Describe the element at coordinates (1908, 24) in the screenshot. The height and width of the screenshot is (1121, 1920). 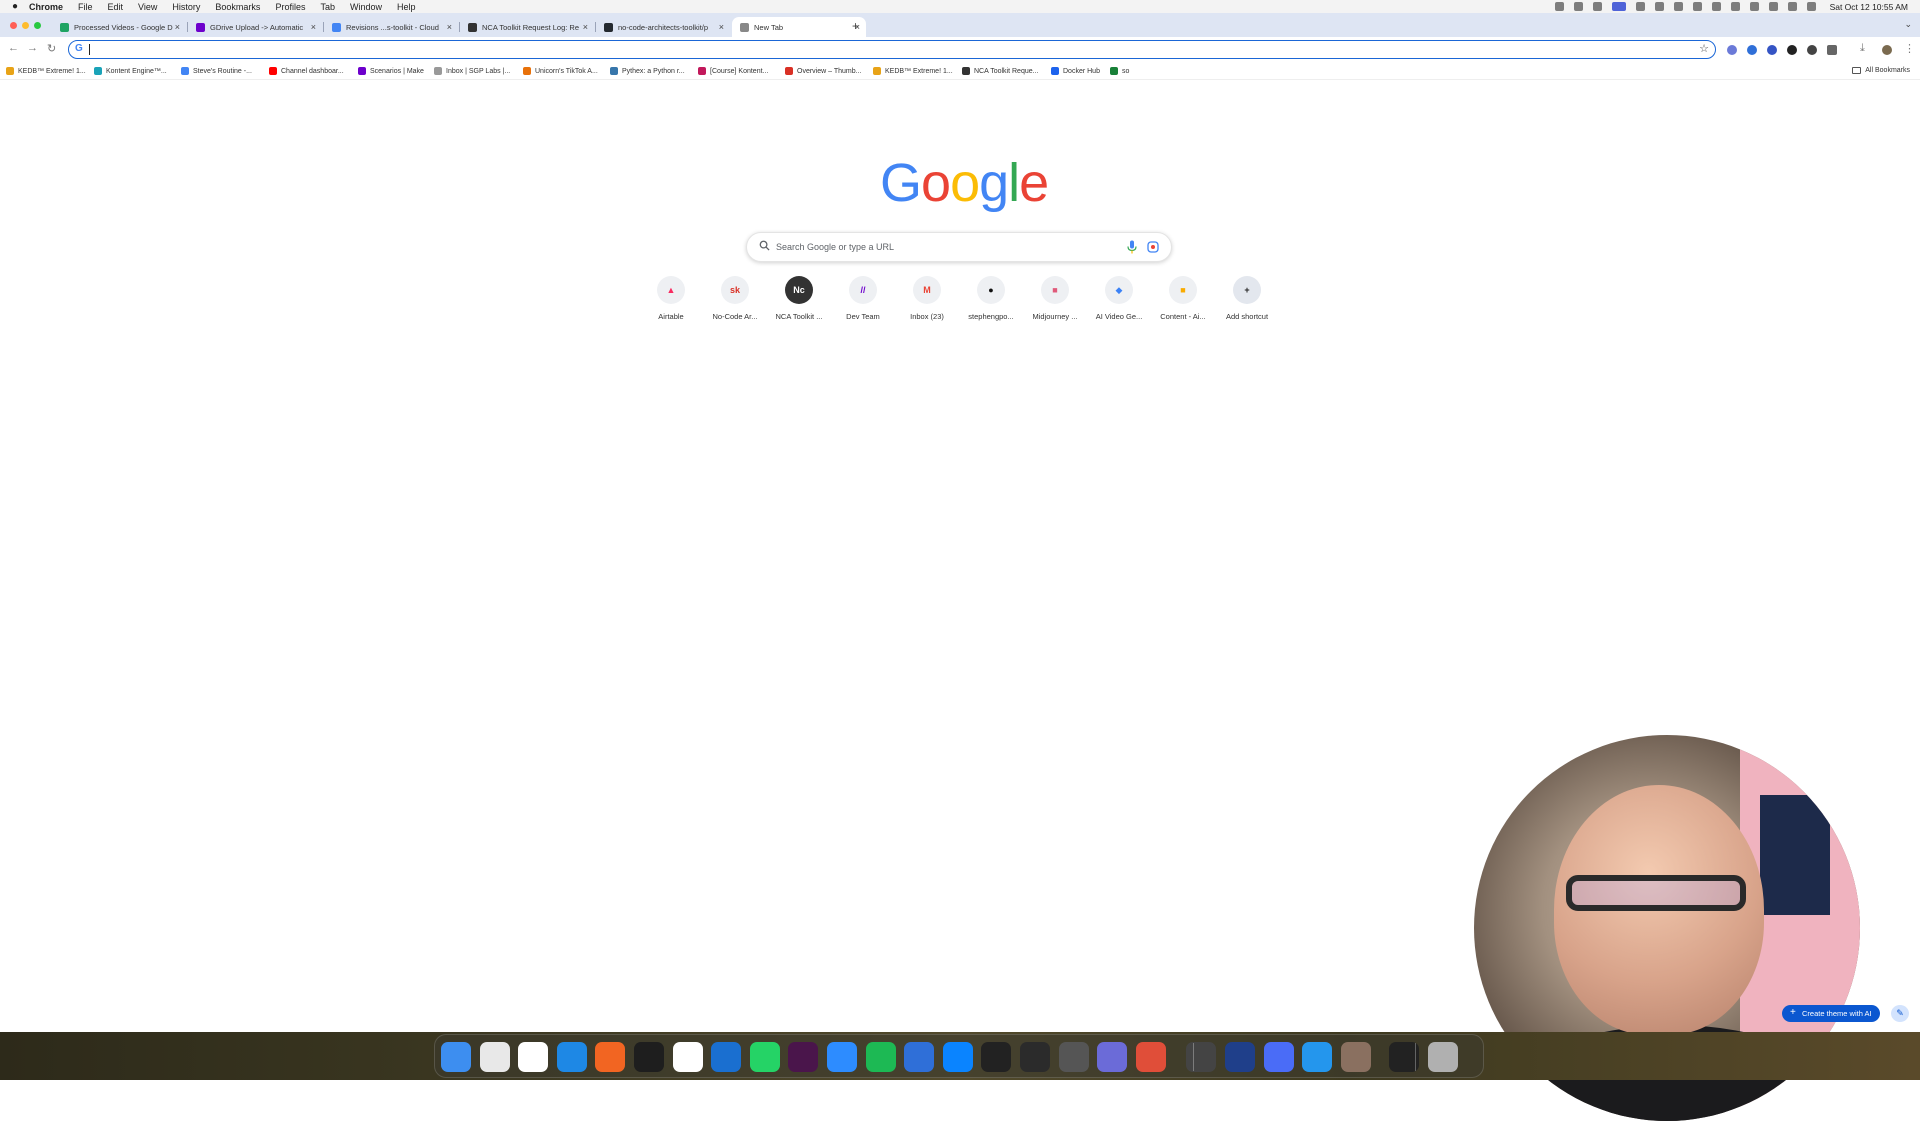
I see `tab-search-chevron-icon: ⌄` at that location.